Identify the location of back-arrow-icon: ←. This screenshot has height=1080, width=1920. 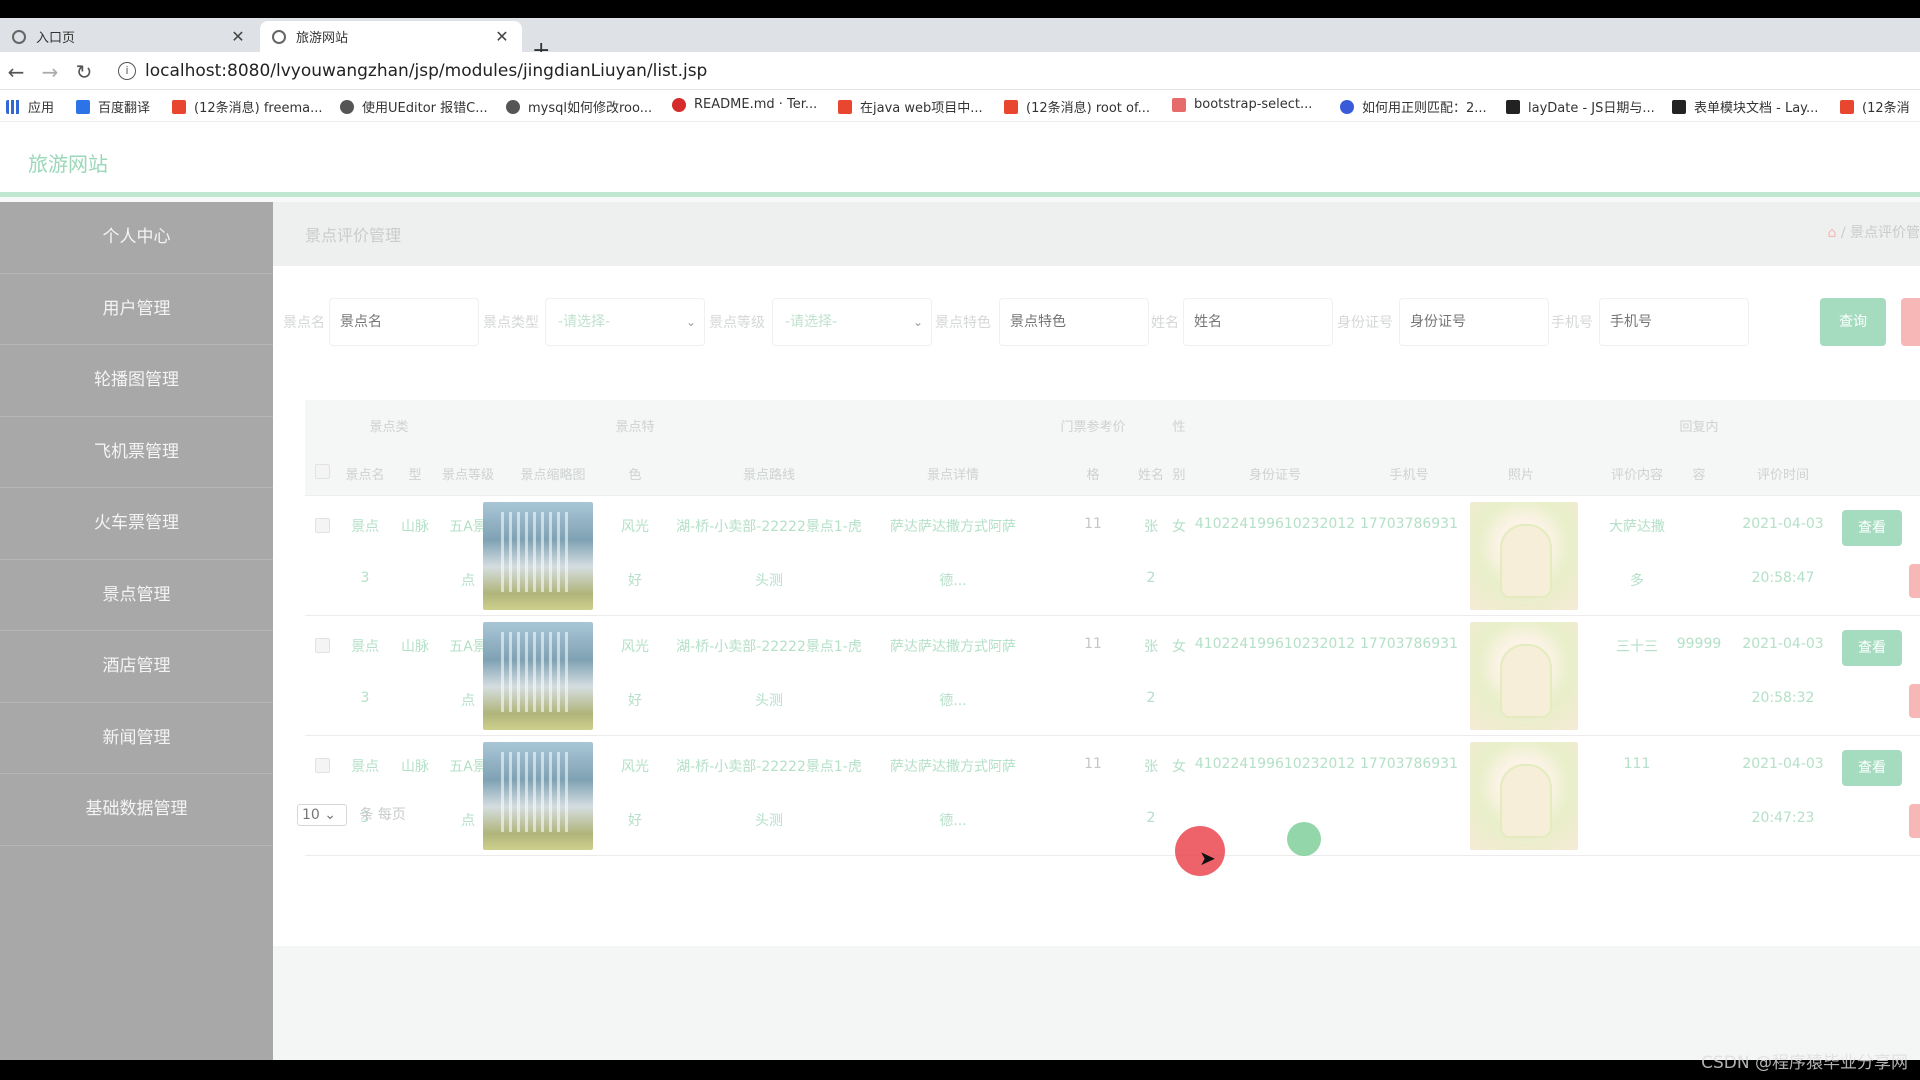
(16, 72).